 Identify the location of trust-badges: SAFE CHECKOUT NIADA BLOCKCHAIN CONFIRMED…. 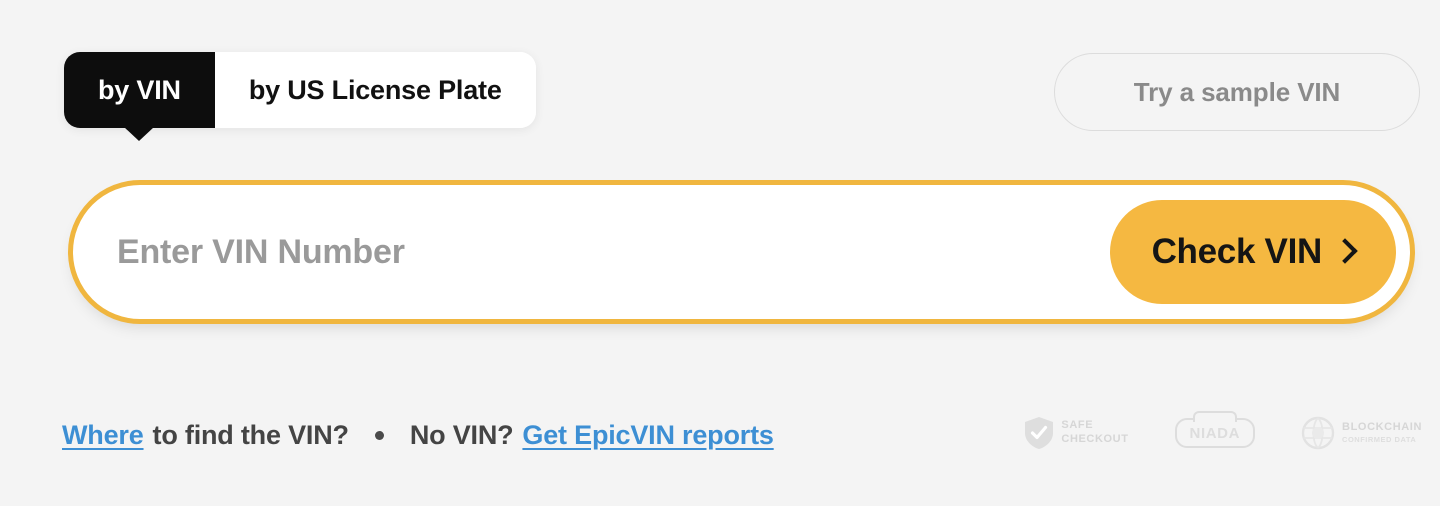
(1223, 430).